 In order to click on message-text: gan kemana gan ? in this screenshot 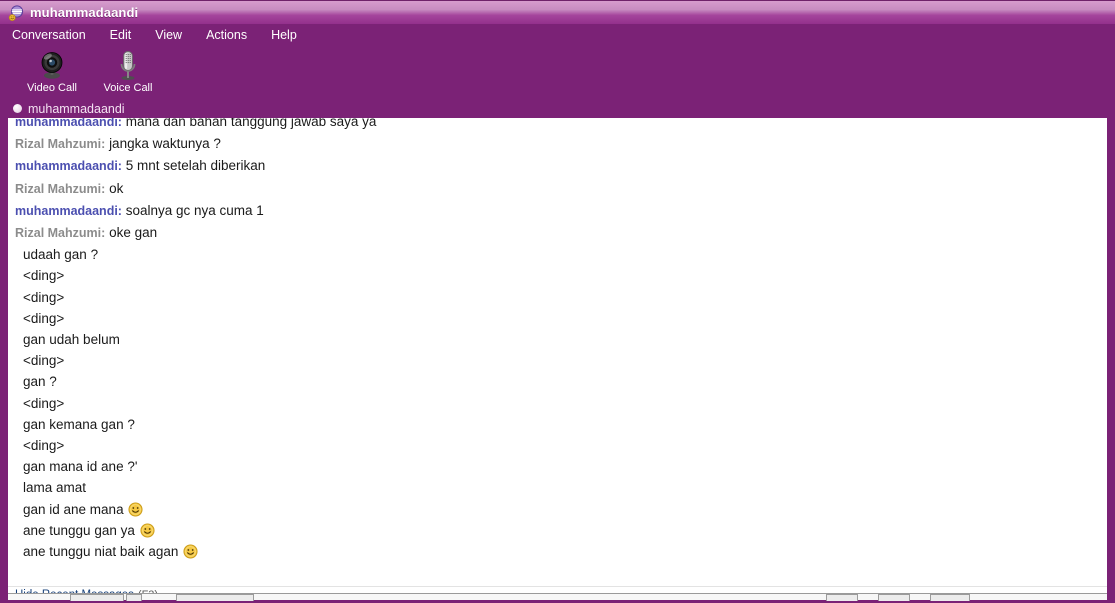, I will do `click(79, 424)`.